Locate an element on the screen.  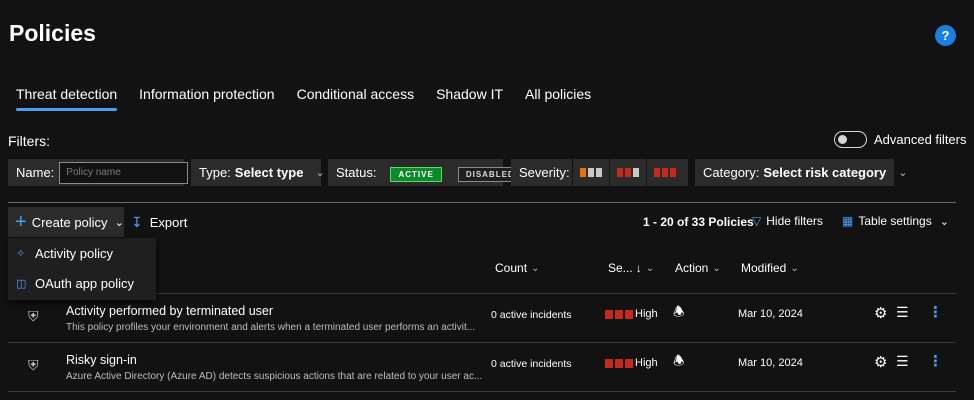
hide-filters-label: Hide filters is located at coordinates (794, 221).